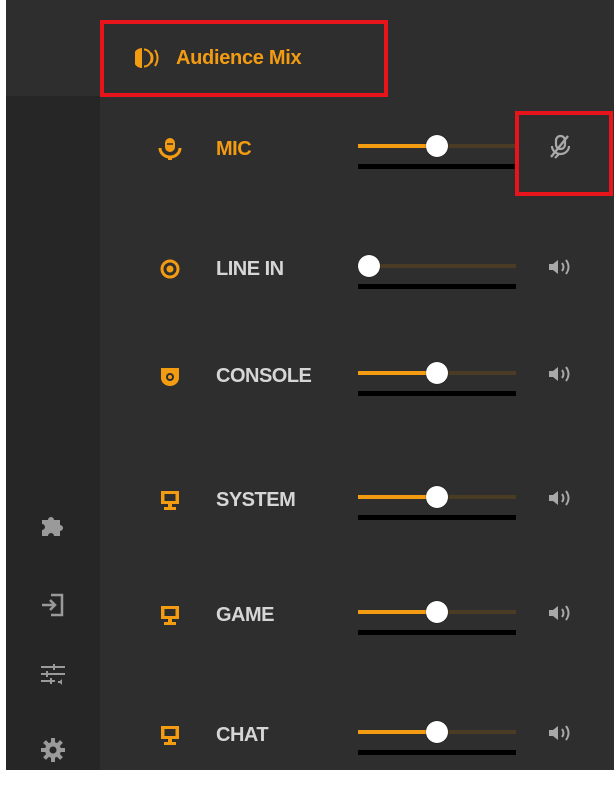 Image resolution: width=614 pixels, height=787 pixels. Describe the element at coordinates (53, 605) in the screenshot. I see `sign-in-icon` at that location.